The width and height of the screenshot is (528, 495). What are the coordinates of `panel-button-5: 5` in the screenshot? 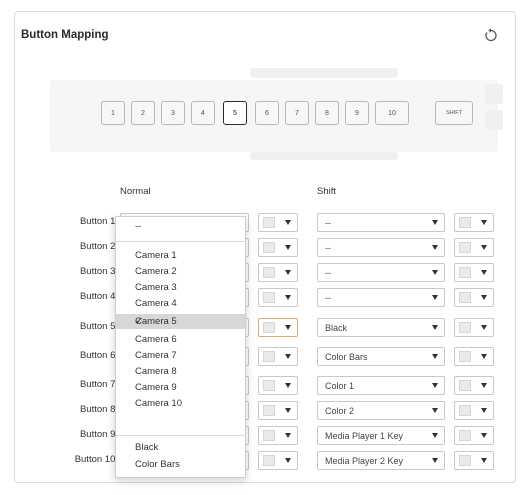 It's located at (235, 113).